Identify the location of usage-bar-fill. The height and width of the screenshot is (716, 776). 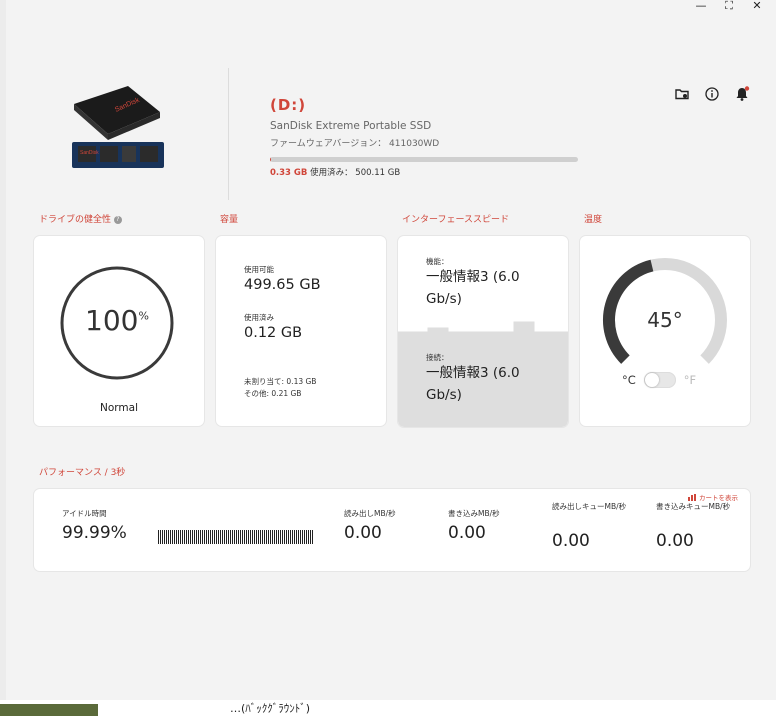
(270, 159).